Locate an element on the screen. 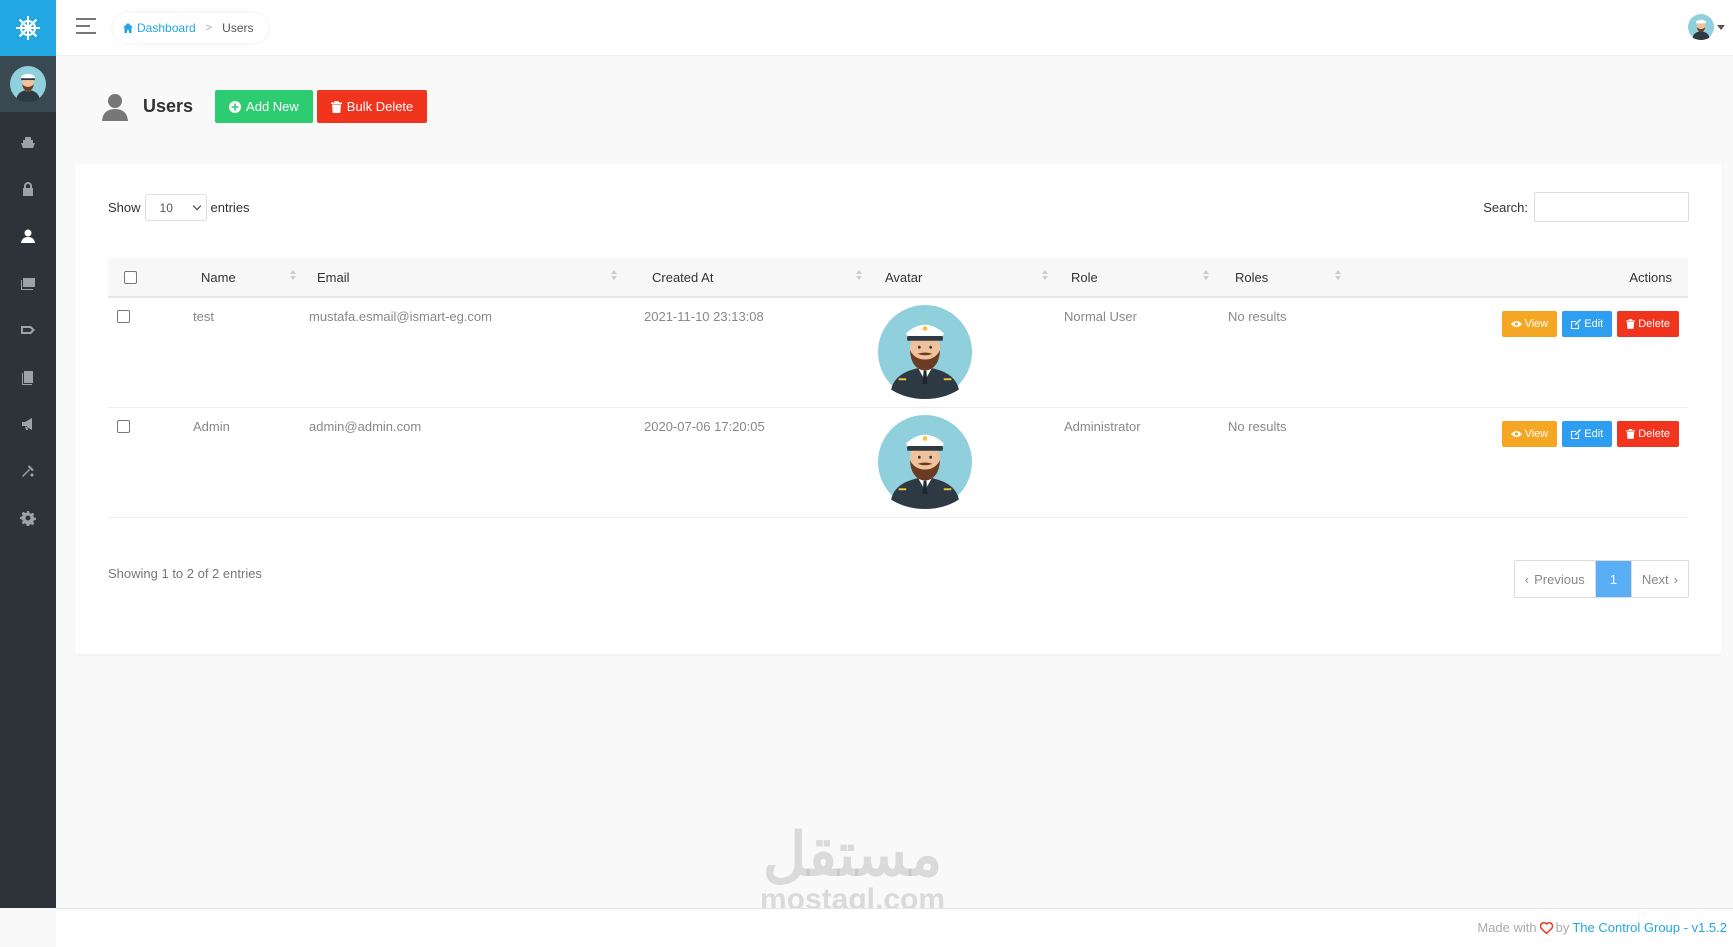  sidebar-item-permissions is located at coordinates (28, 188).